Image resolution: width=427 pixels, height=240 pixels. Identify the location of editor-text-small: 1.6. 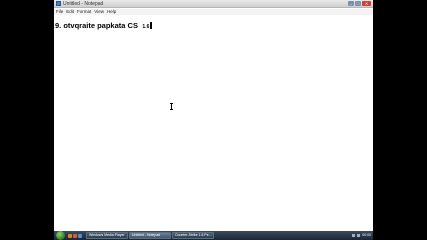
(146, 27).